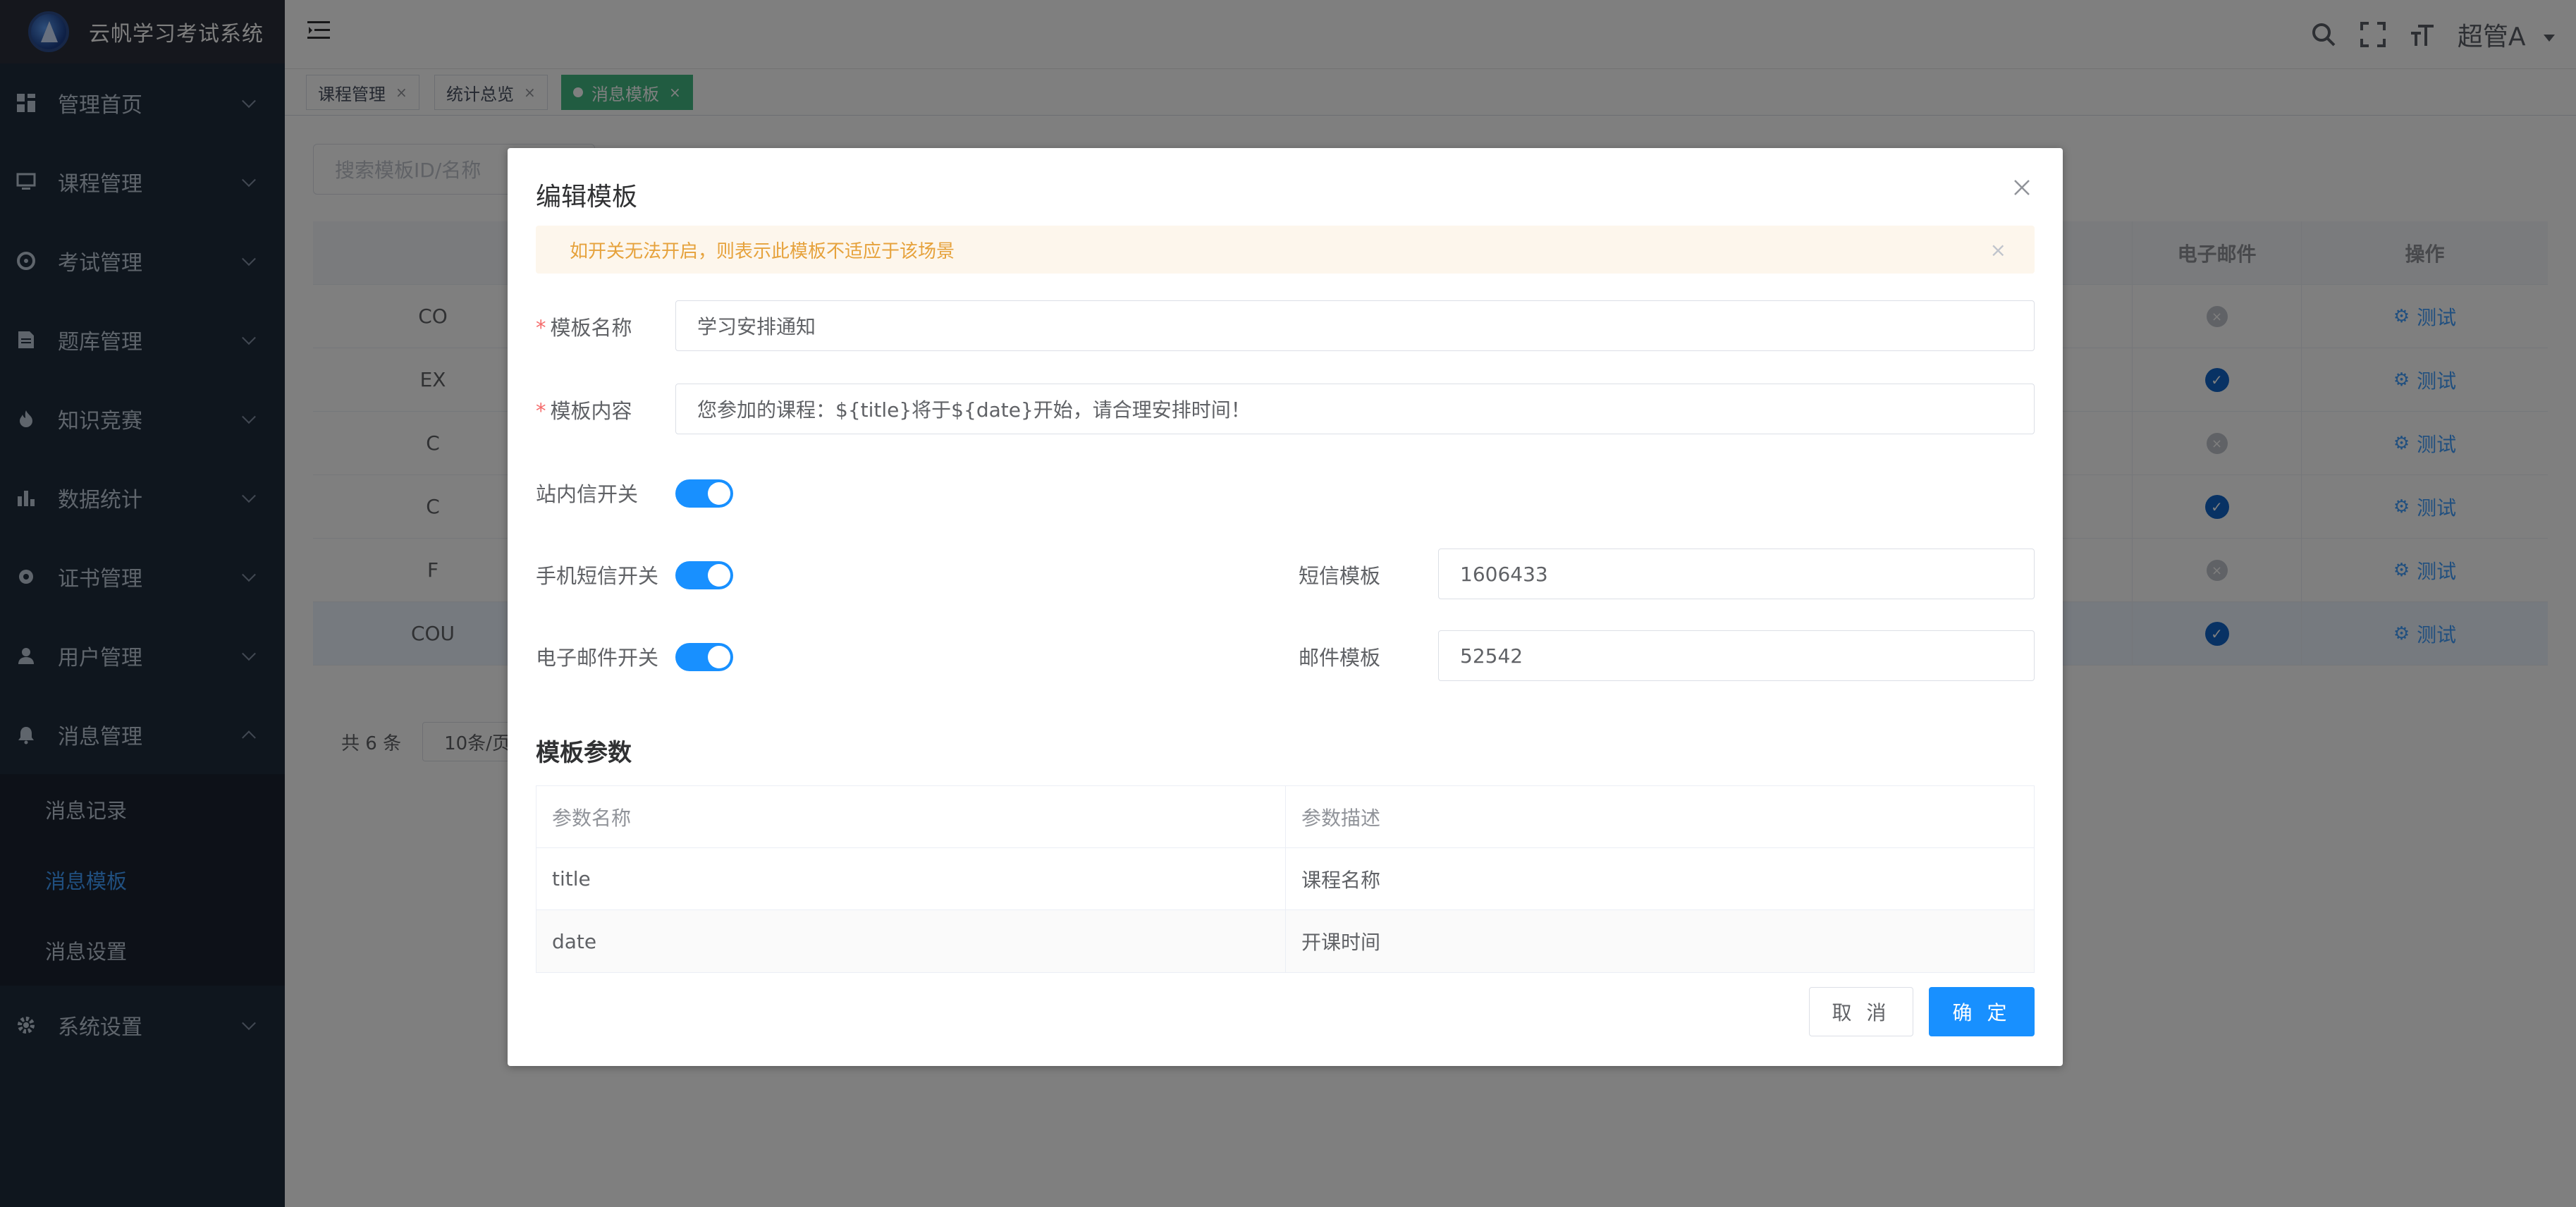 Image resolution: width=2576 pixels, height=1207 pixels. Describe the element at coordinates (1355, 409) in the screenshot. I see `template-content-input: 您参加的课程：${title}将于${date}开始，请合理安排时间！` at that location.